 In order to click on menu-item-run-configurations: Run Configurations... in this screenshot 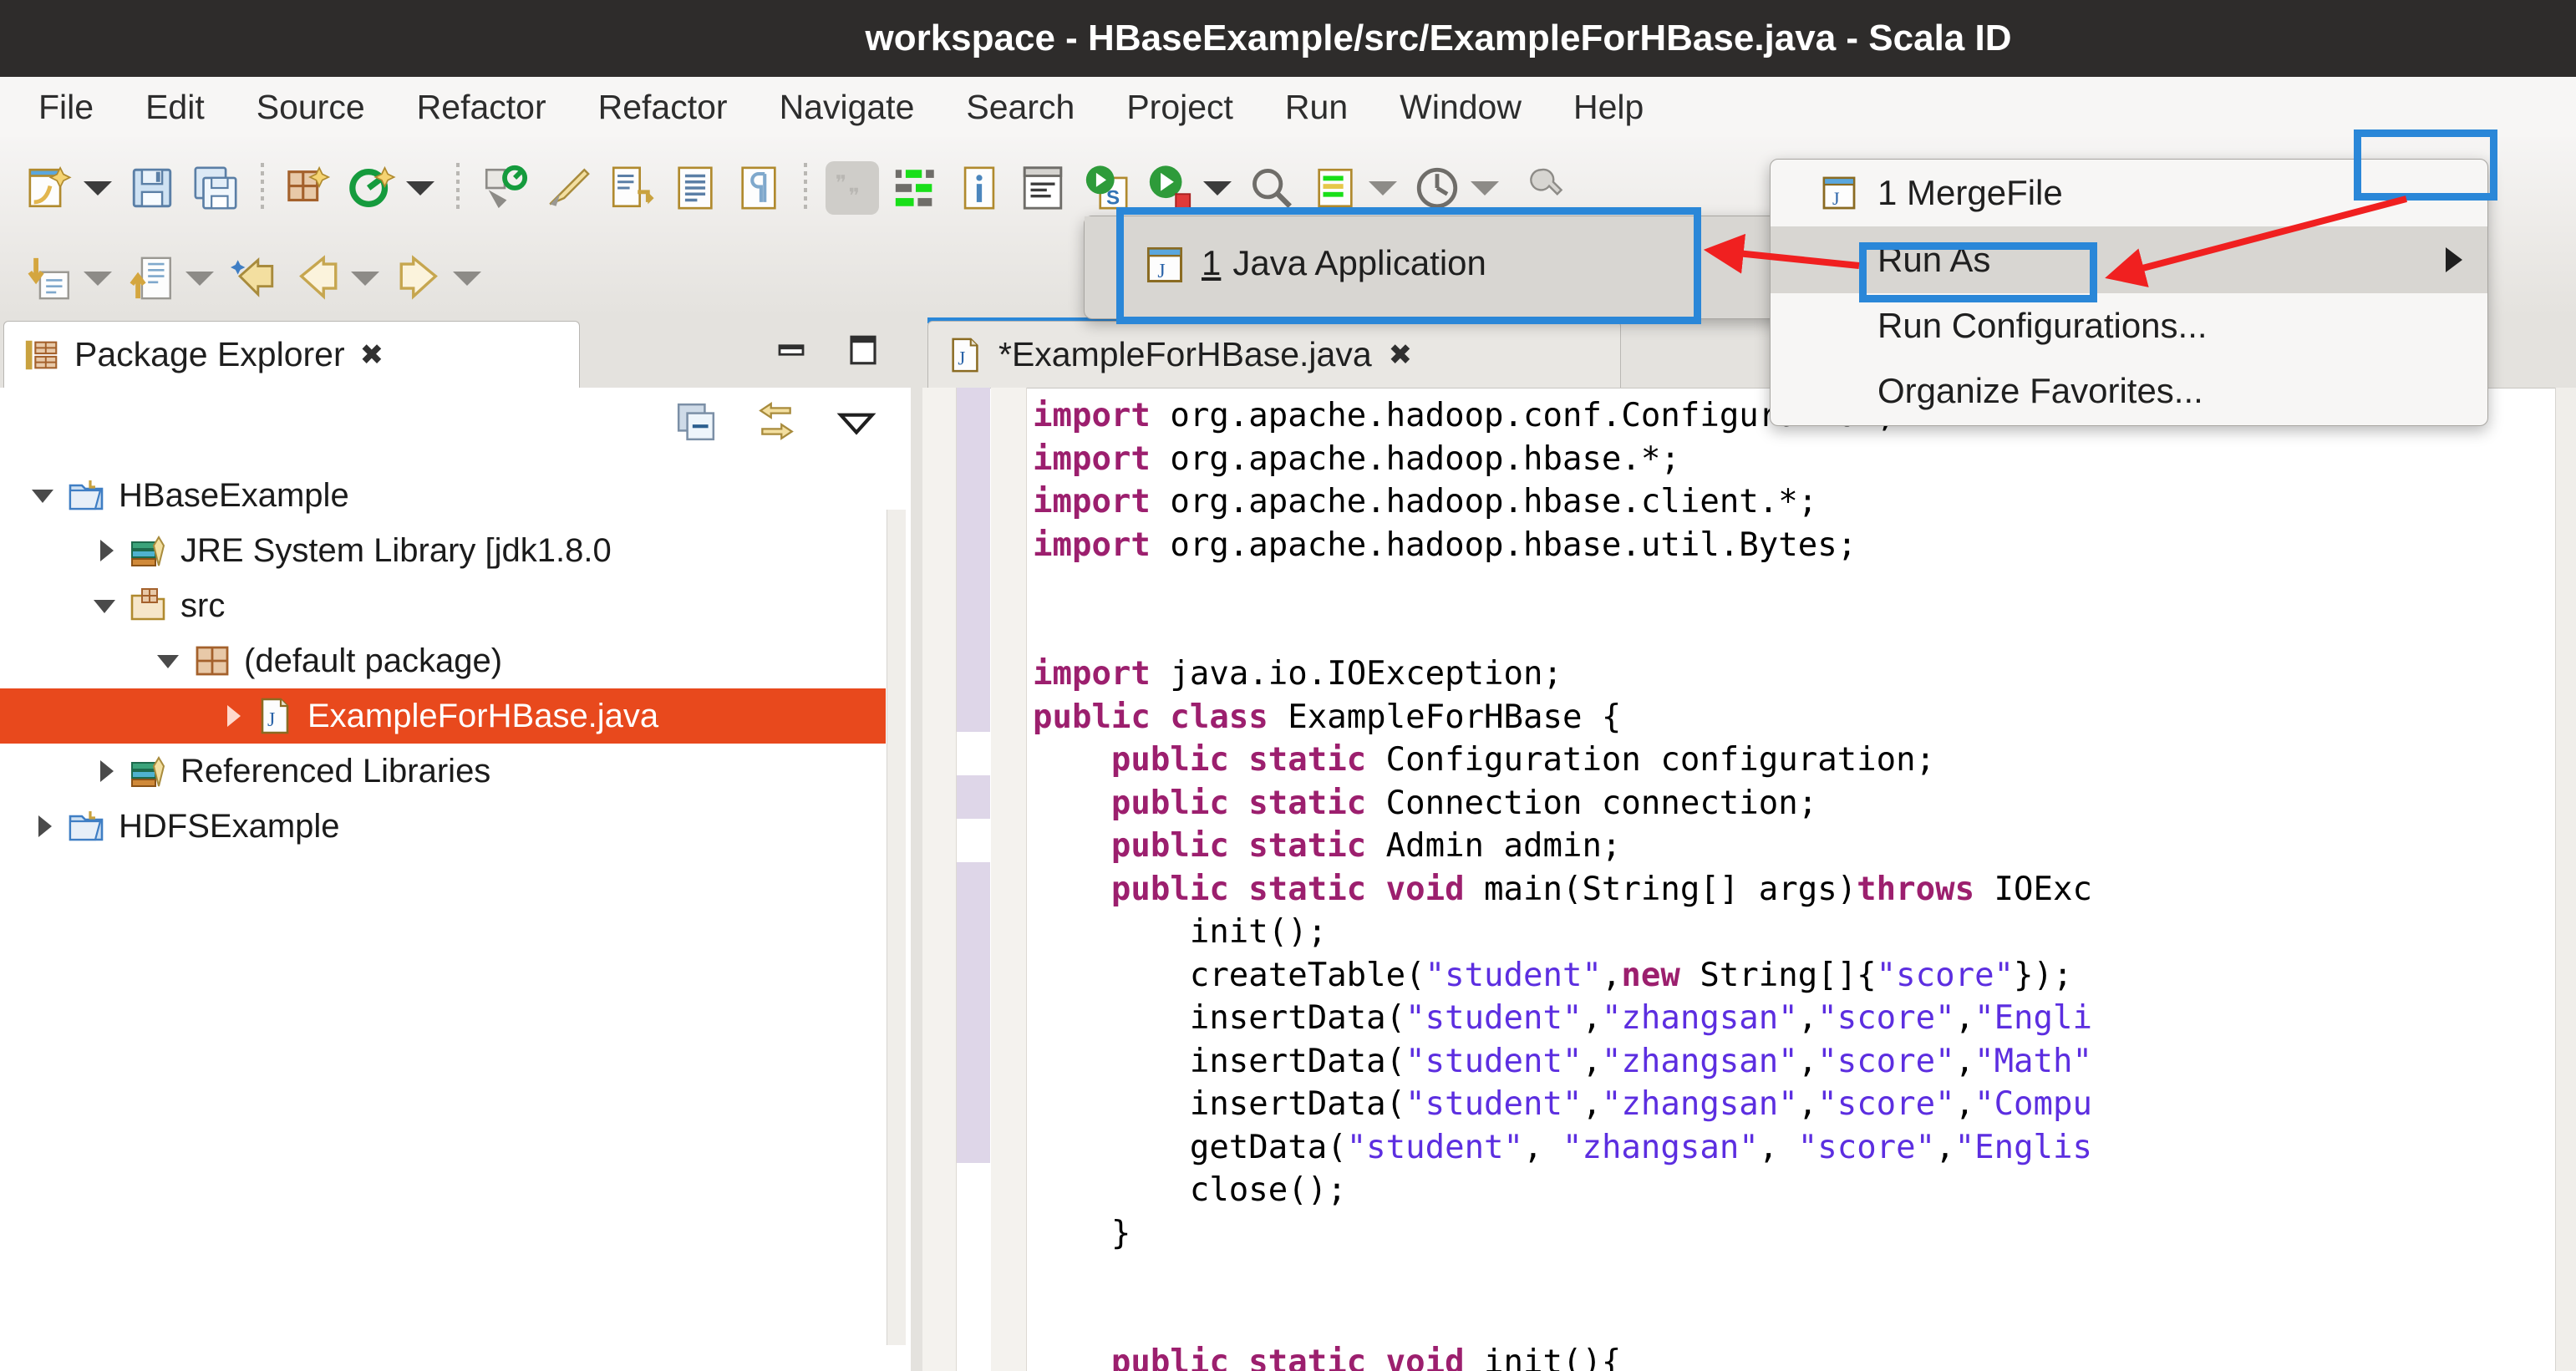, I will do `click(2129, 325)`.